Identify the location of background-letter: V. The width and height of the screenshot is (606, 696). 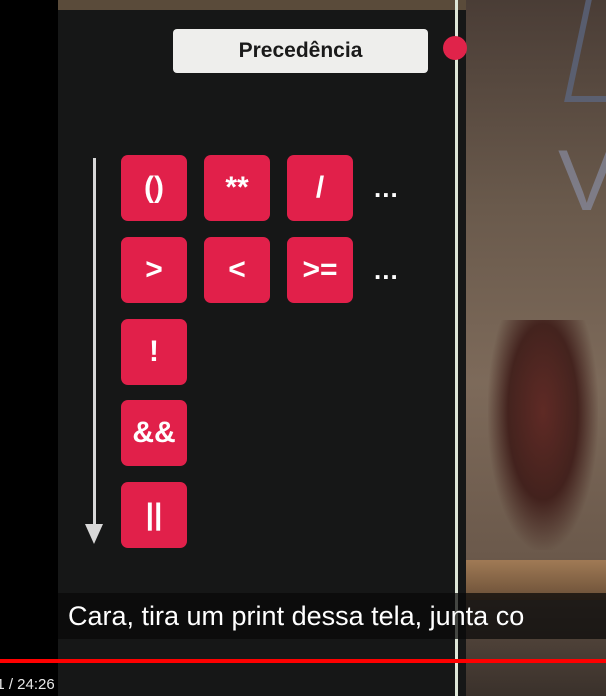
(582, 181).